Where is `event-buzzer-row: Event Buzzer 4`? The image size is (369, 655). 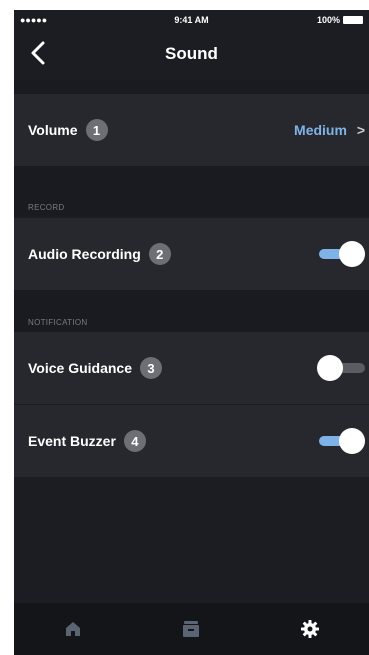 event-buzzer-row: Event Buzzer 4 is located at coordinates (191, 441).